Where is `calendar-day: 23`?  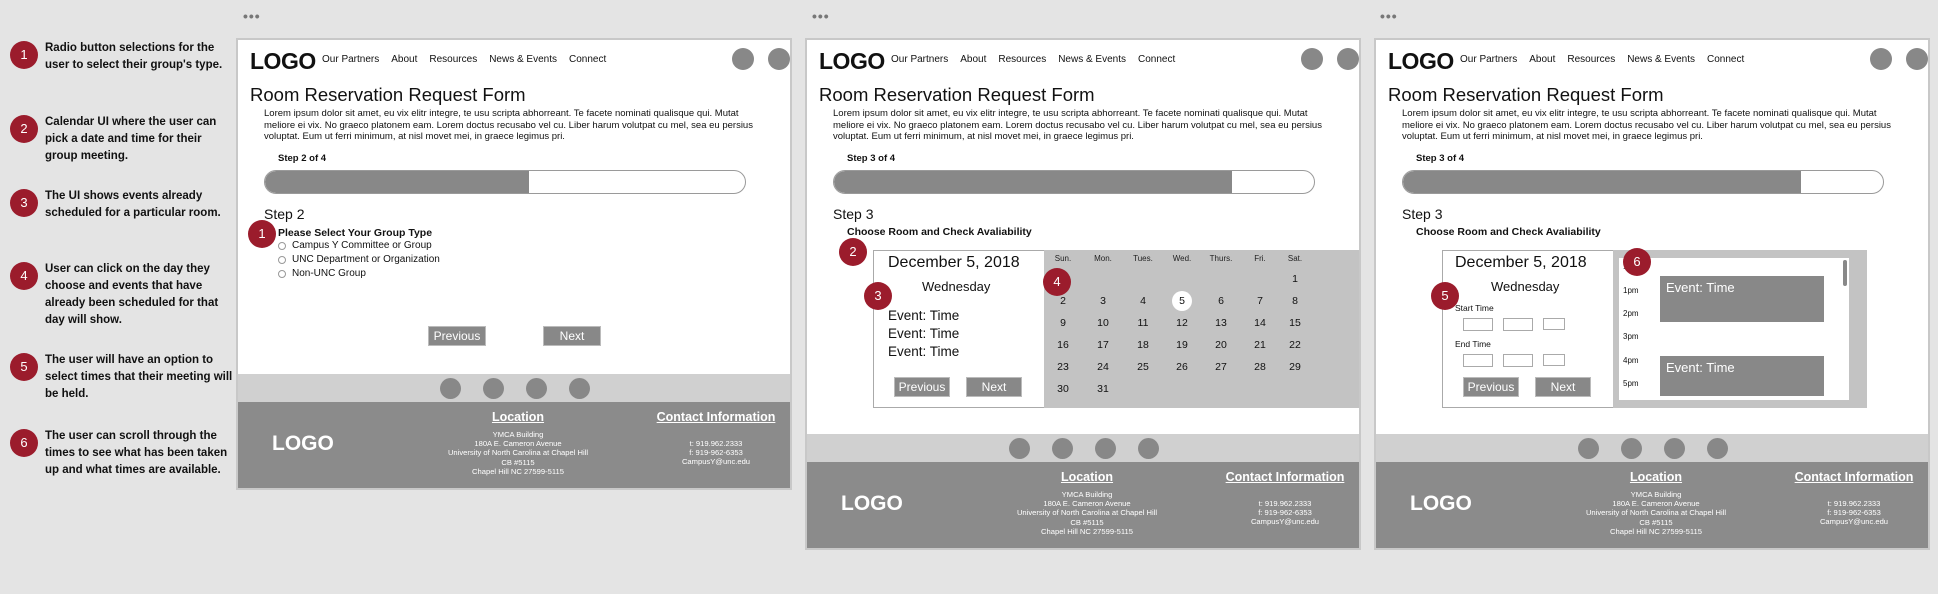
calendar-day: 23 is located at coordinates (1063, 367).